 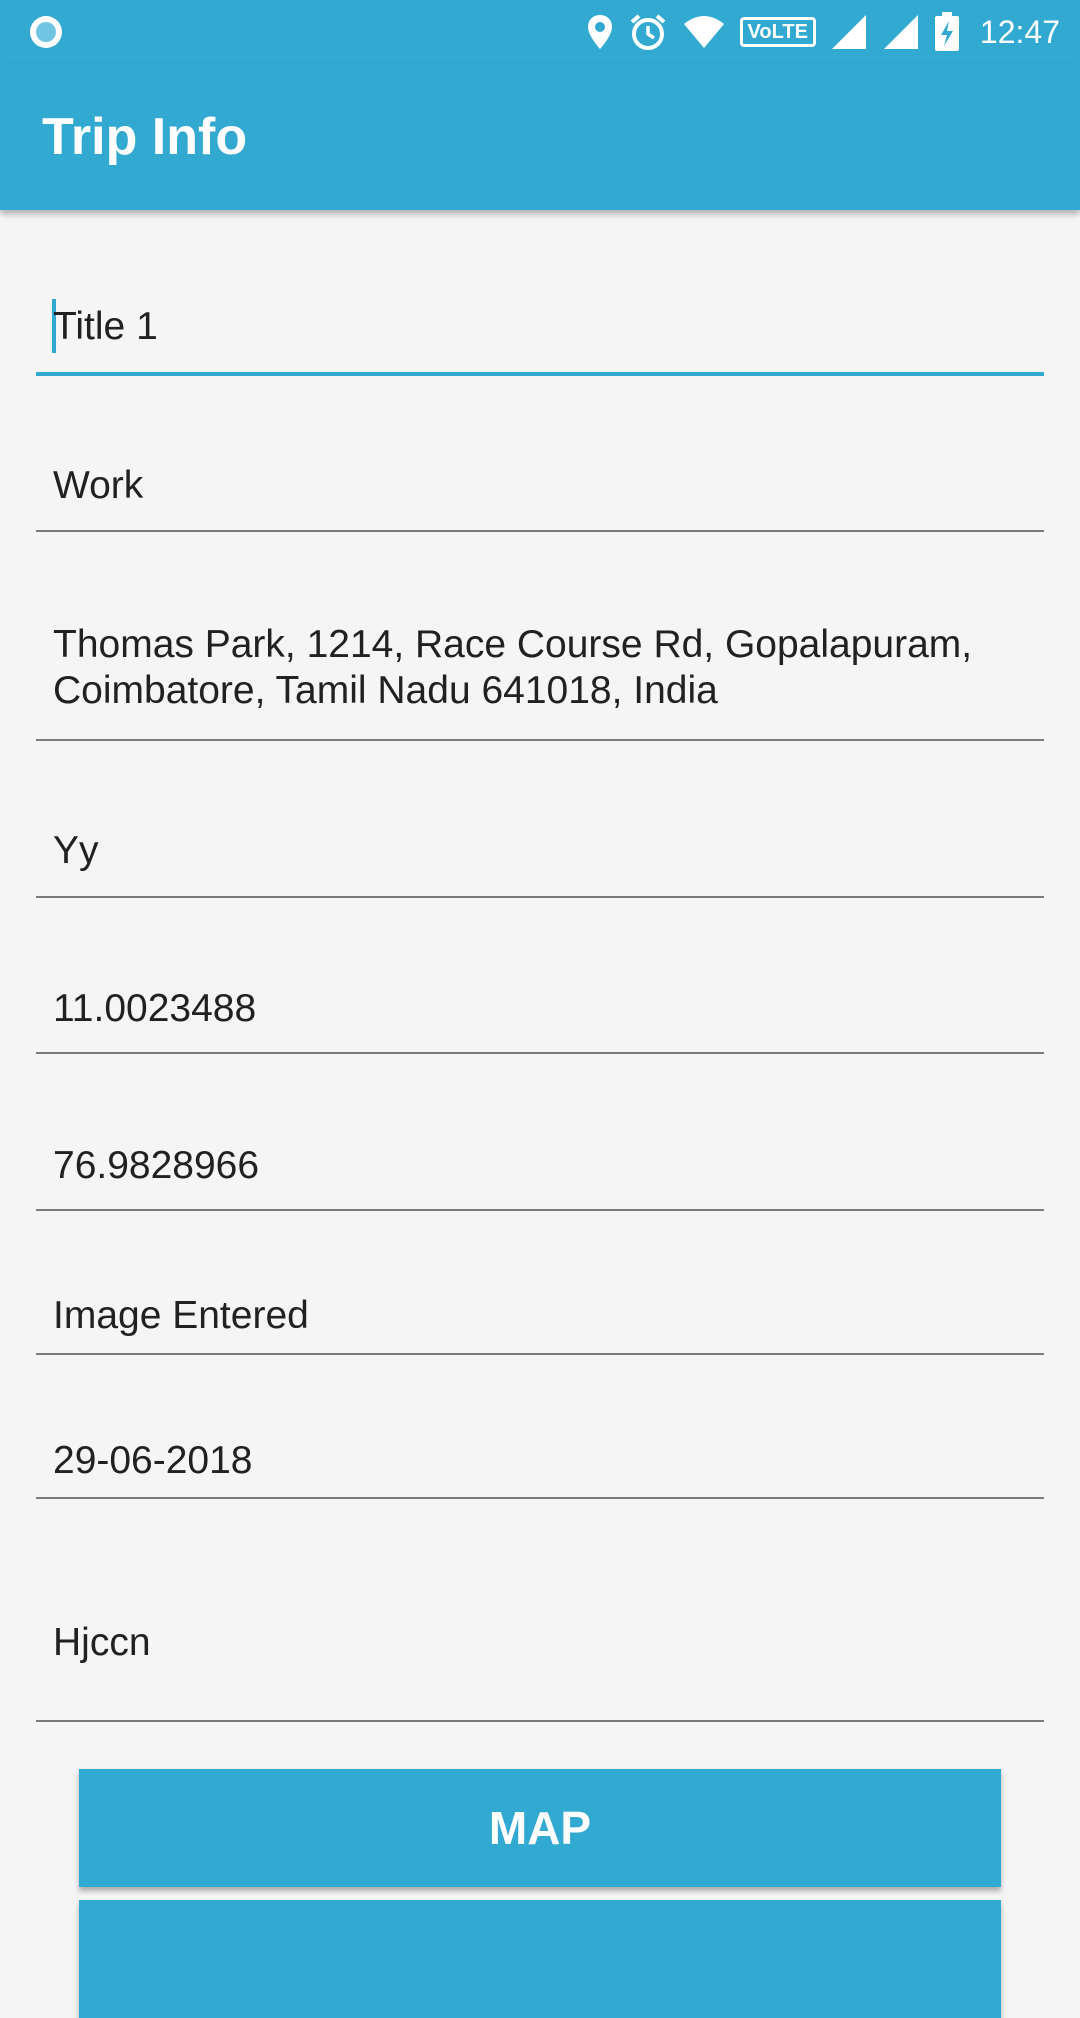 I want to click on longitude-field: 76.9828966, so click(x=540, y=1167).